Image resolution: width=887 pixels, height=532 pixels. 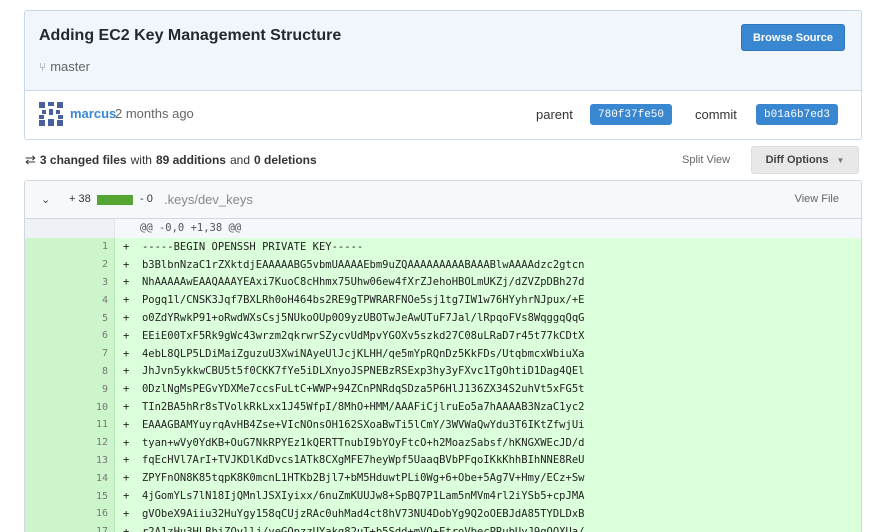 What do you see at coordinates (239, 160) in the screenshot?
I see `summary-and: and` at bounding box center [239, 160].